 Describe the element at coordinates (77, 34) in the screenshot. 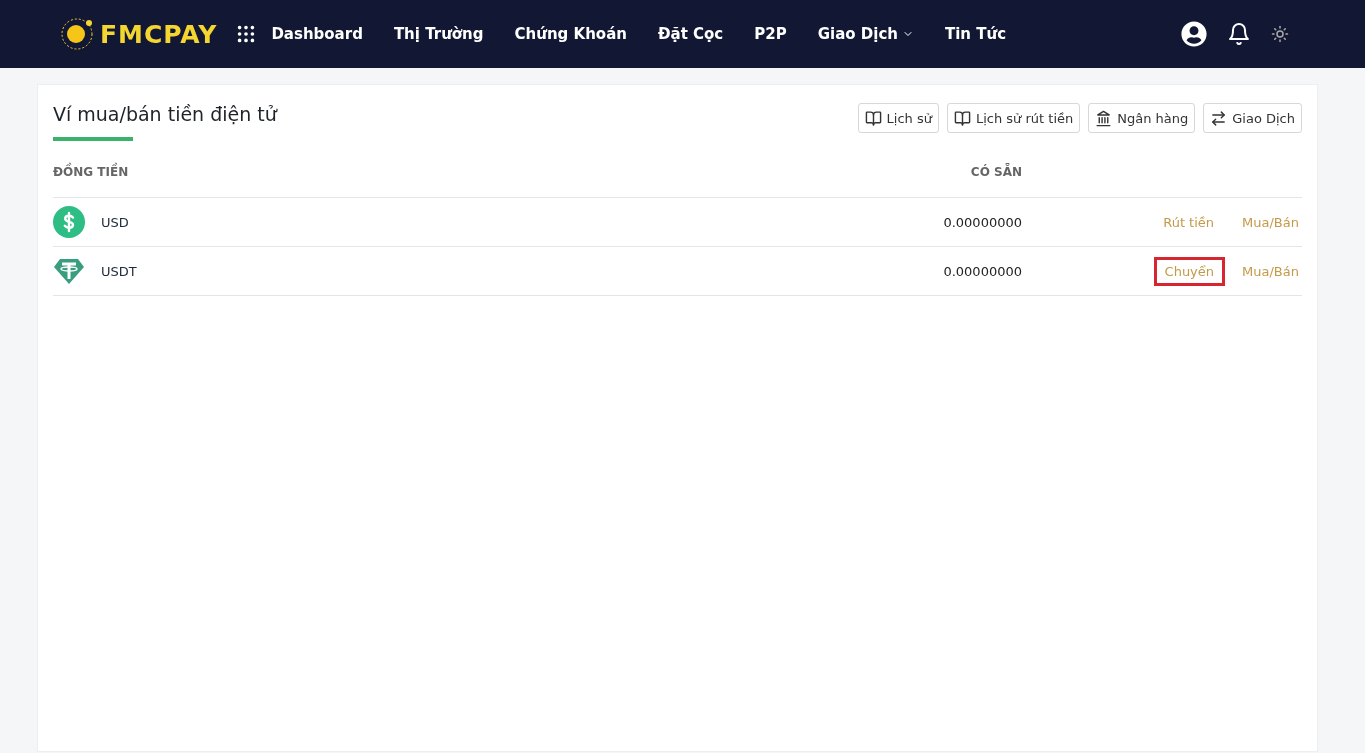

I see `logo-icon` at that location.